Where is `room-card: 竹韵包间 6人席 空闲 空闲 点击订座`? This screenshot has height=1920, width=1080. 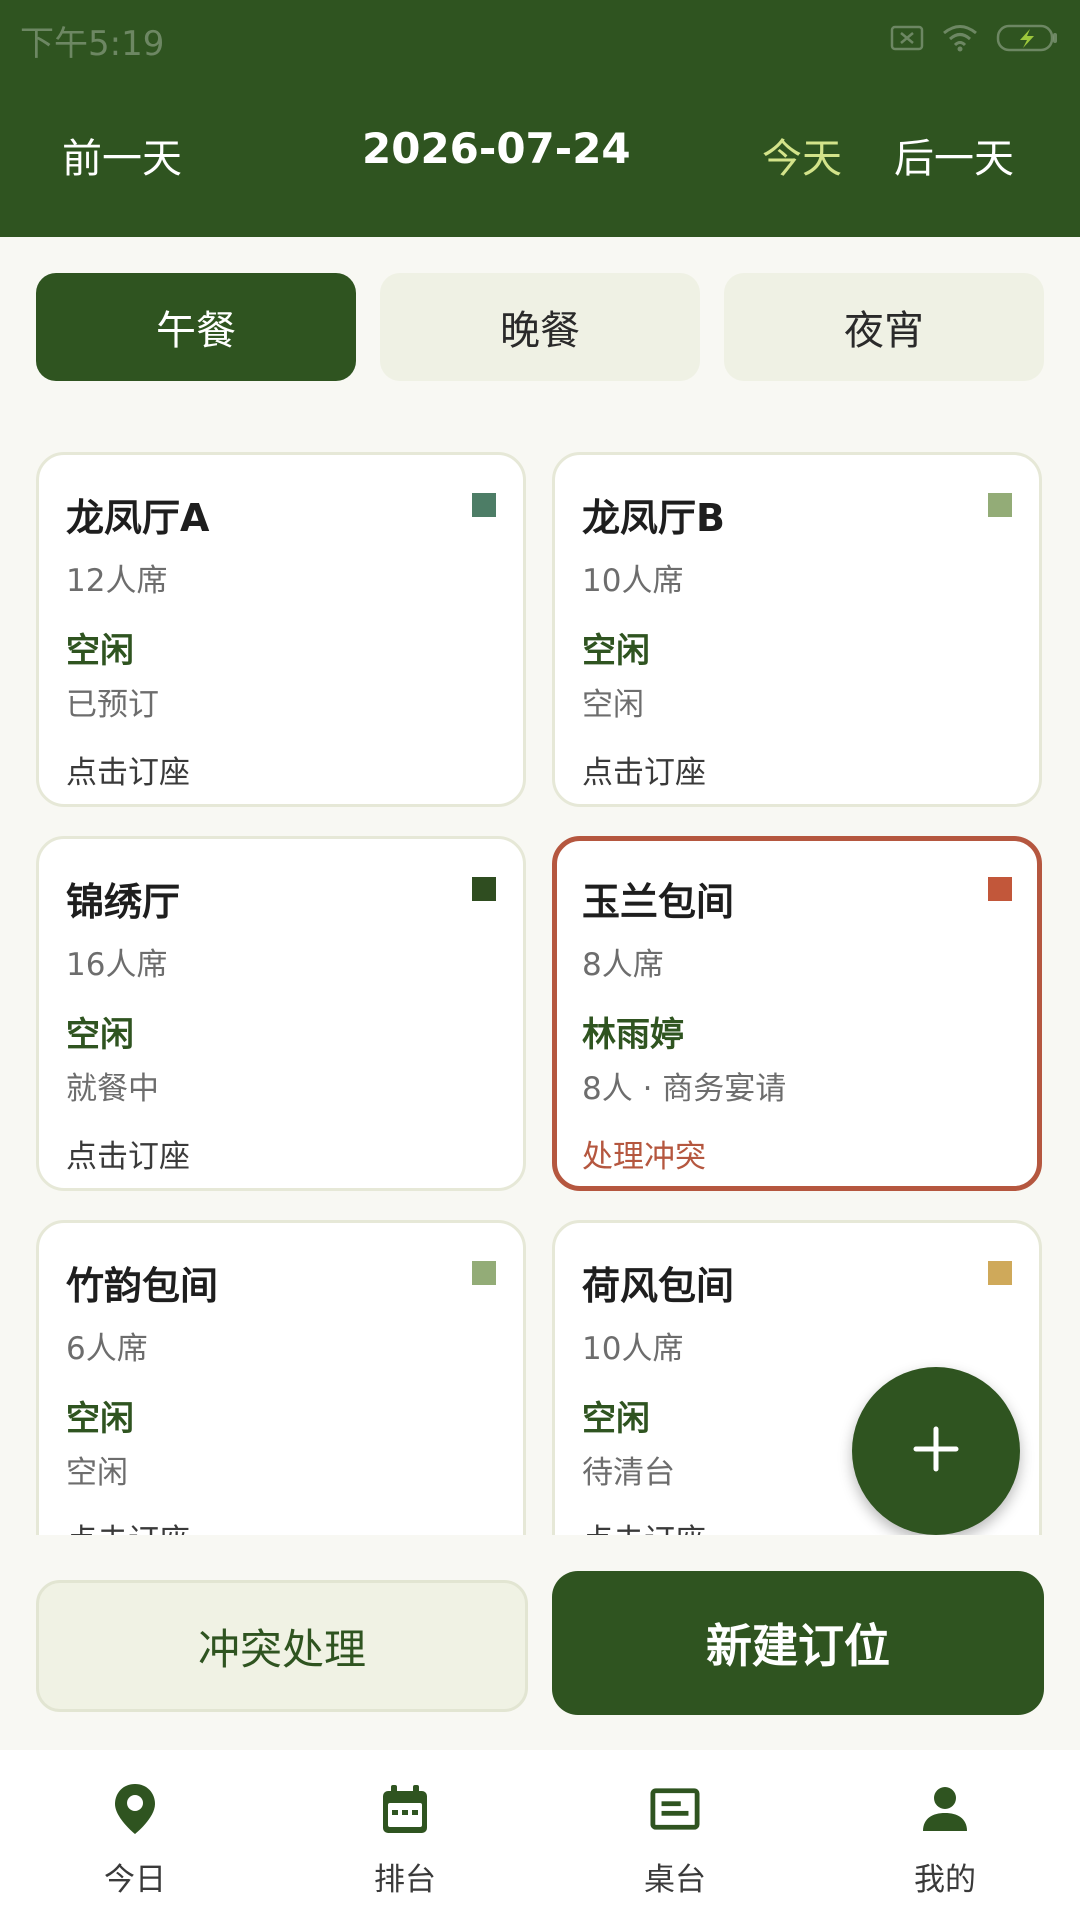
room-card: 竹韵包间 6人席 空闲 空闲 点击订座 is located at coordinates (281, 1377).